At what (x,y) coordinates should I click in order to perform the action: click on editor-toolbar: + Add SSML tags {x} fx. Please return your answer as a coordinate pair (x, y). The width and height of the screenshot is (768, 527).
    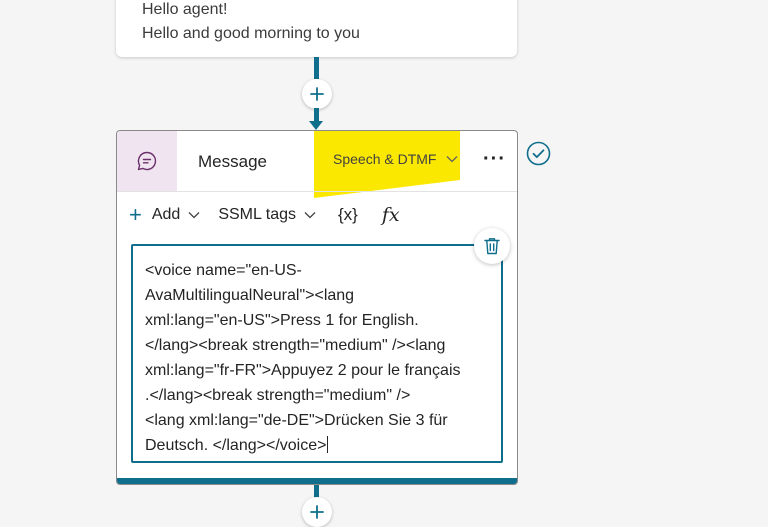
    Looking at the image, I should click on (264, 215).